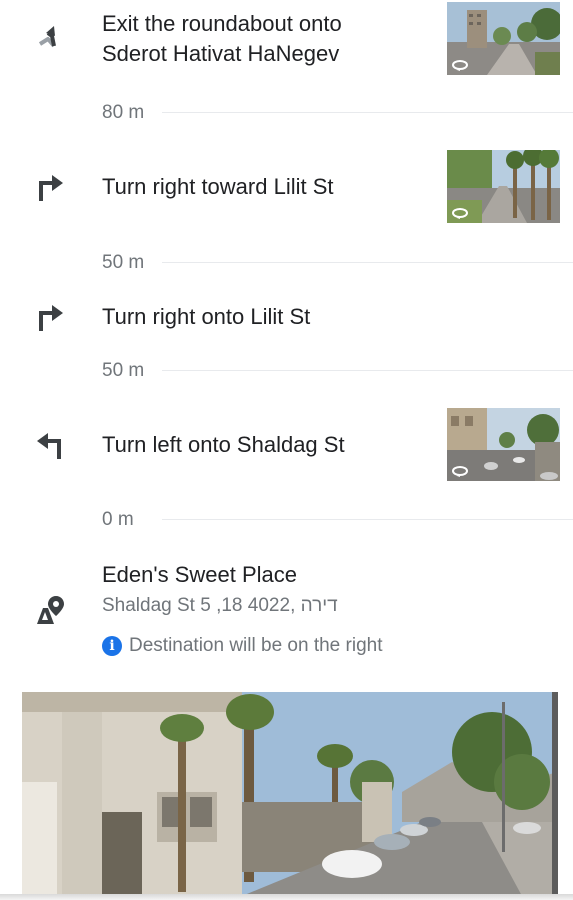 Image resolution: width=573 pixels, height=900 pixels. I want to click on bottom-edge-shadow, so click(286, 897).